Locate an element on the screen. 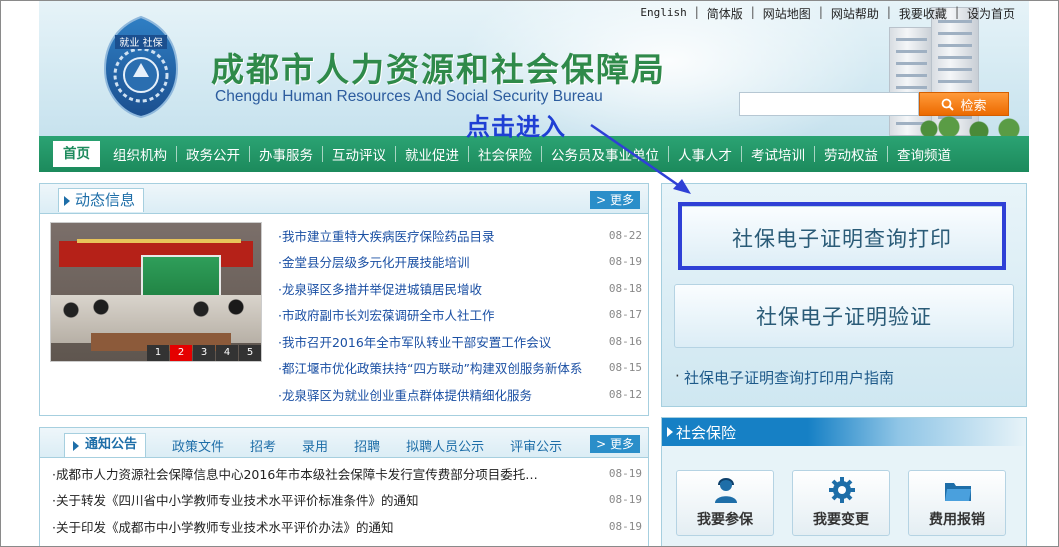 This screenshot has width=1059, height=547. notice-more-link: > 更多 is located at coordinates (615, 444).